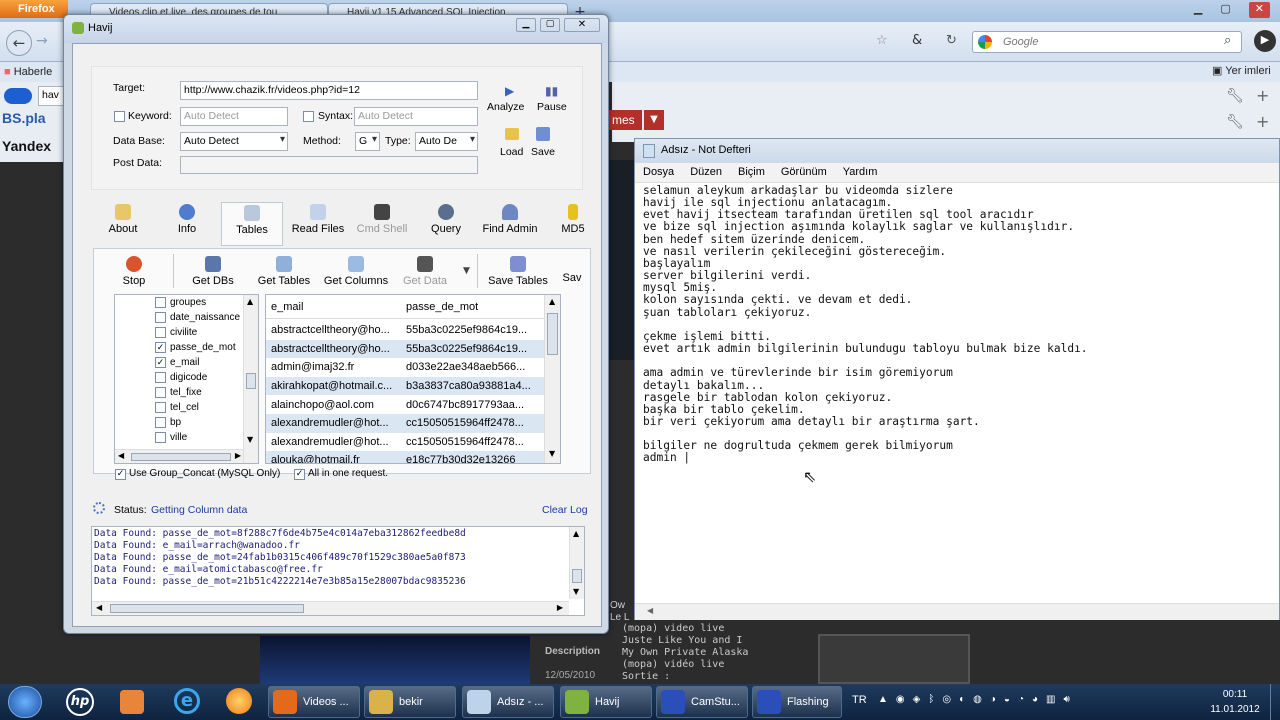 The width and height of the screenshot is (1280, 720). I want to click on tree-item: ville, so click(205, 437).